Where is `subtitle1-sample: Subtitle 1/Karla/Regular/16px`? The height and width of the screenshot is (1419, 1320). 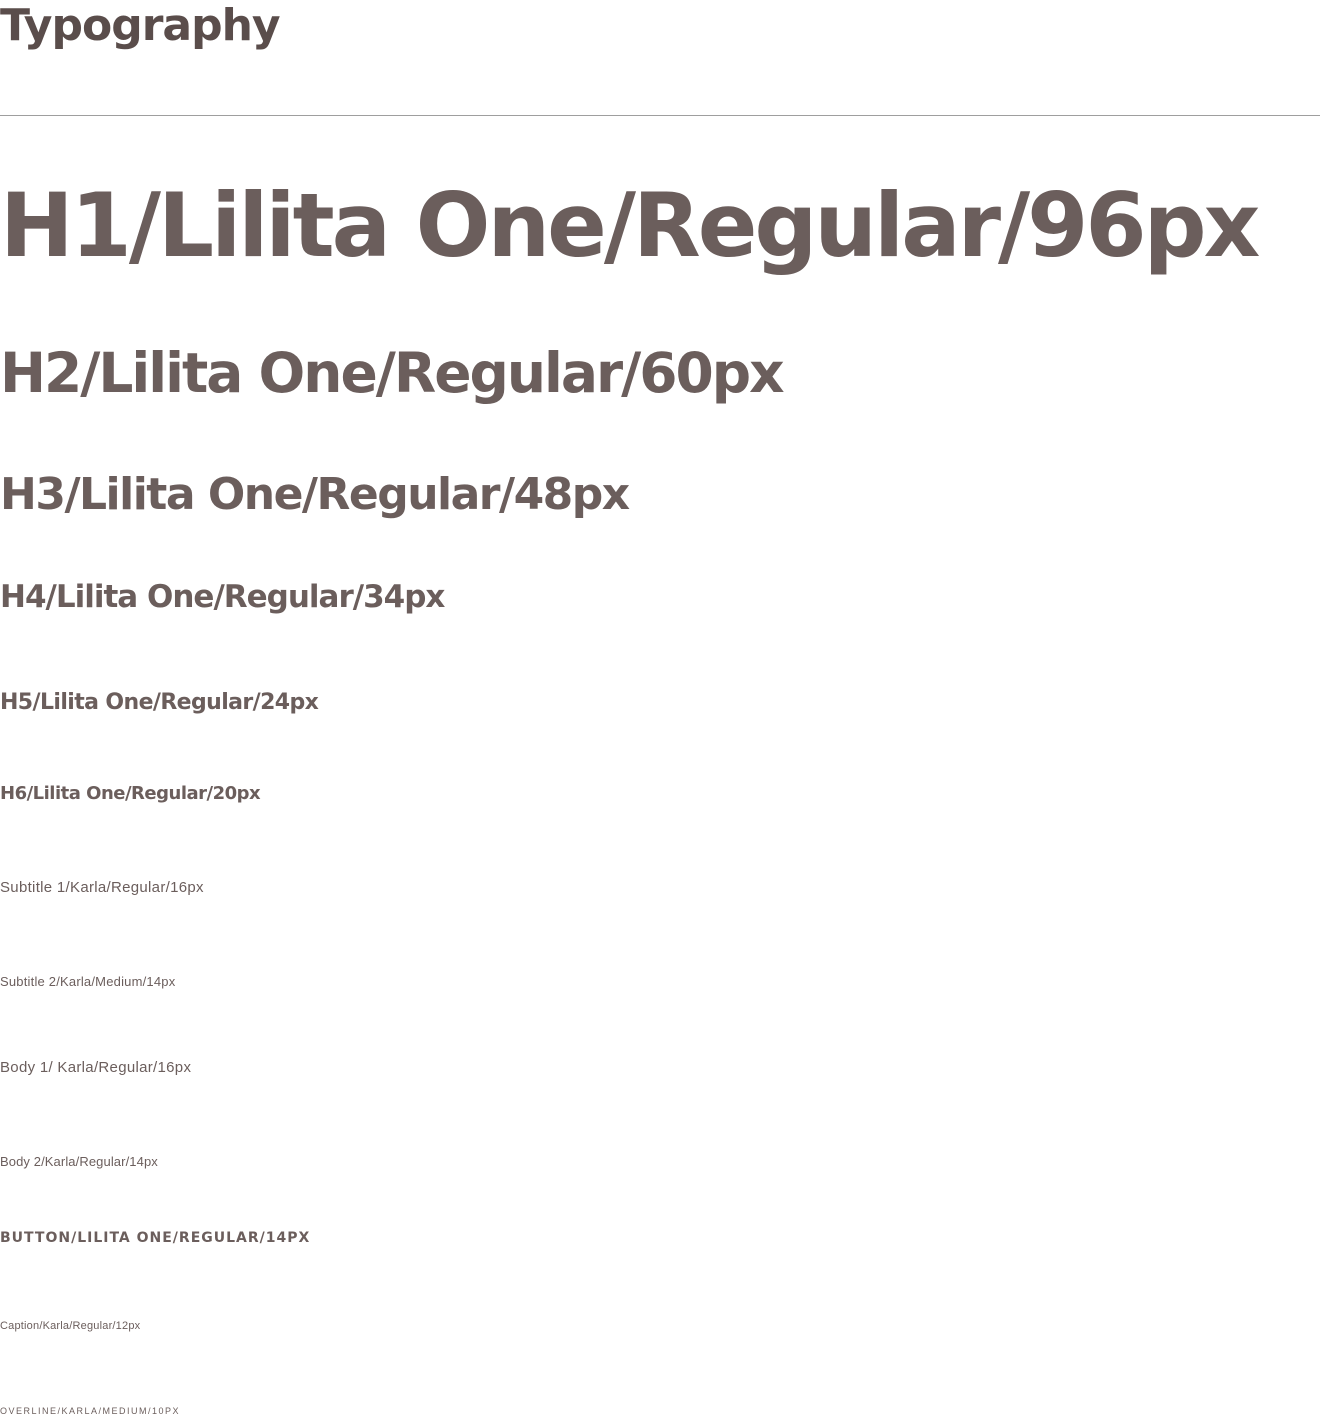
subtitle1-sample: Subtitle 1/Karla/Regular/16px is located at coordinates (102, 887).